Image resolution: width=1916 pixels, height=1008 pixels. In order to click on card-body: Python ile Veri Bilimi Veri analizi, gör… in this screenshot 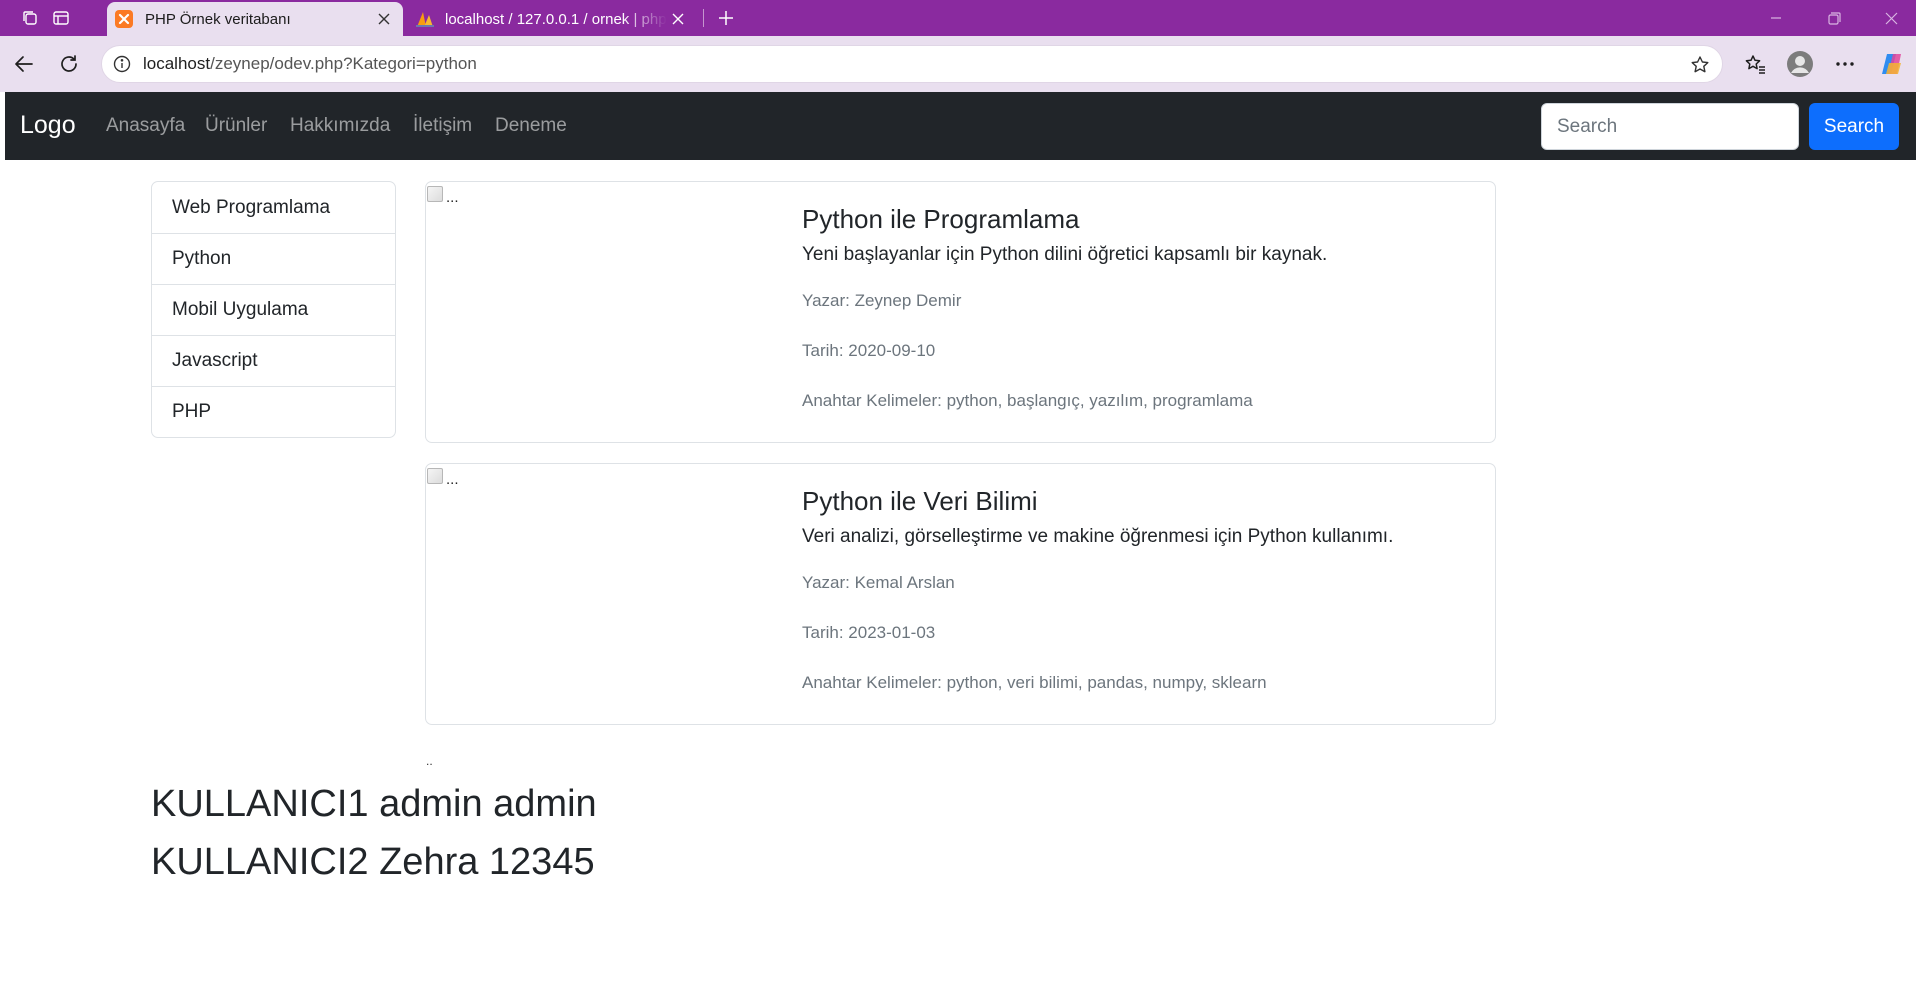, I will do `click(1140, 590)`.